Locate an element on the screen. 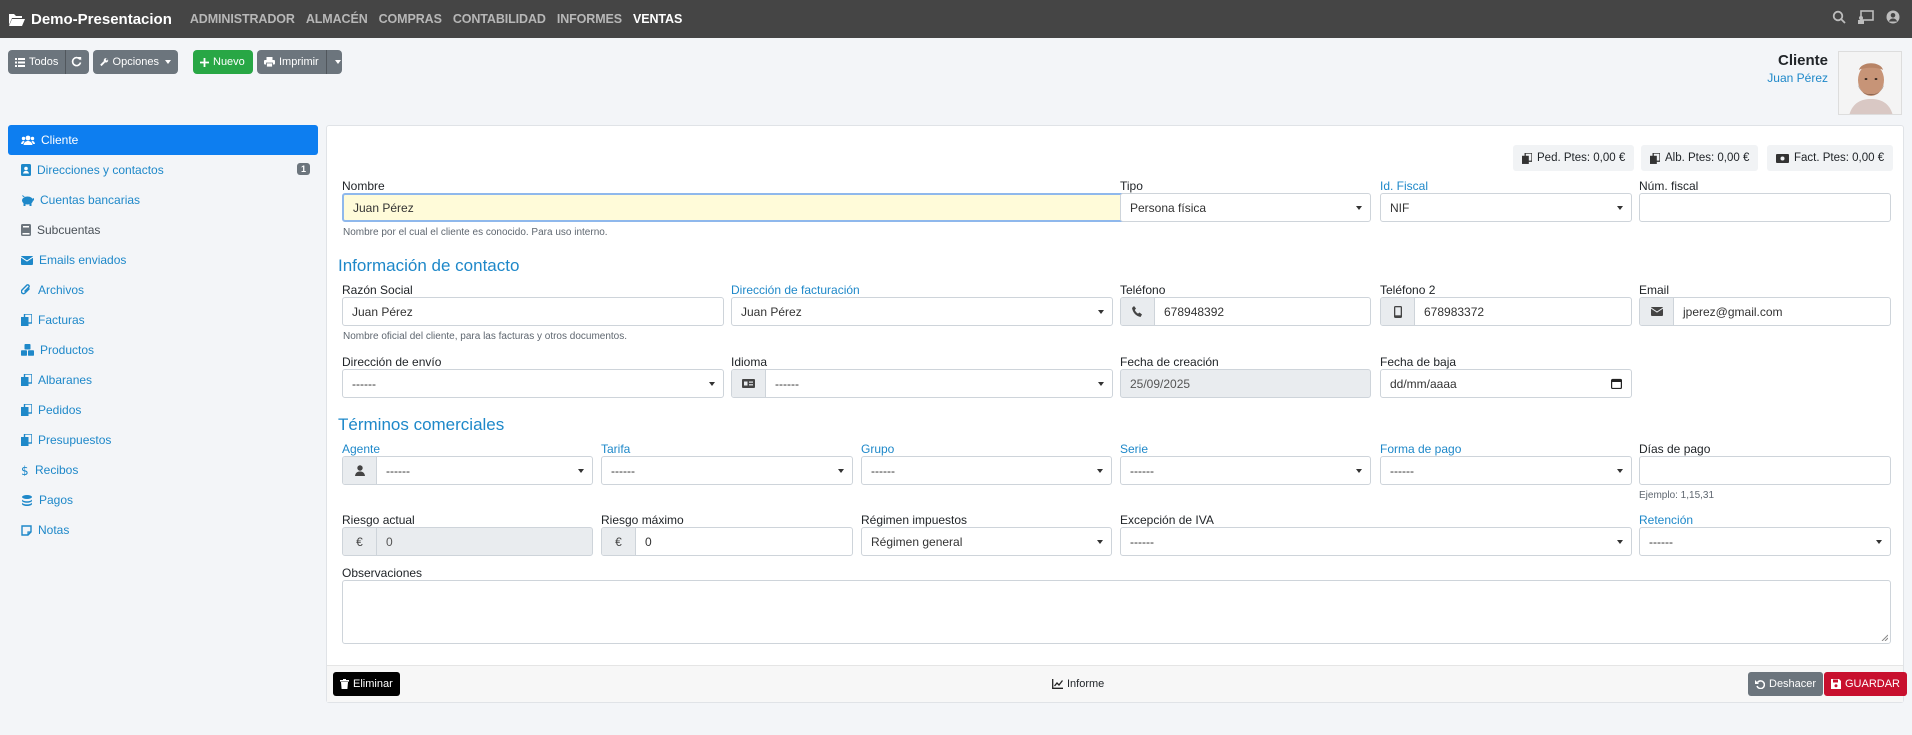  diaspago-input is located at coordinates (1765, 470).